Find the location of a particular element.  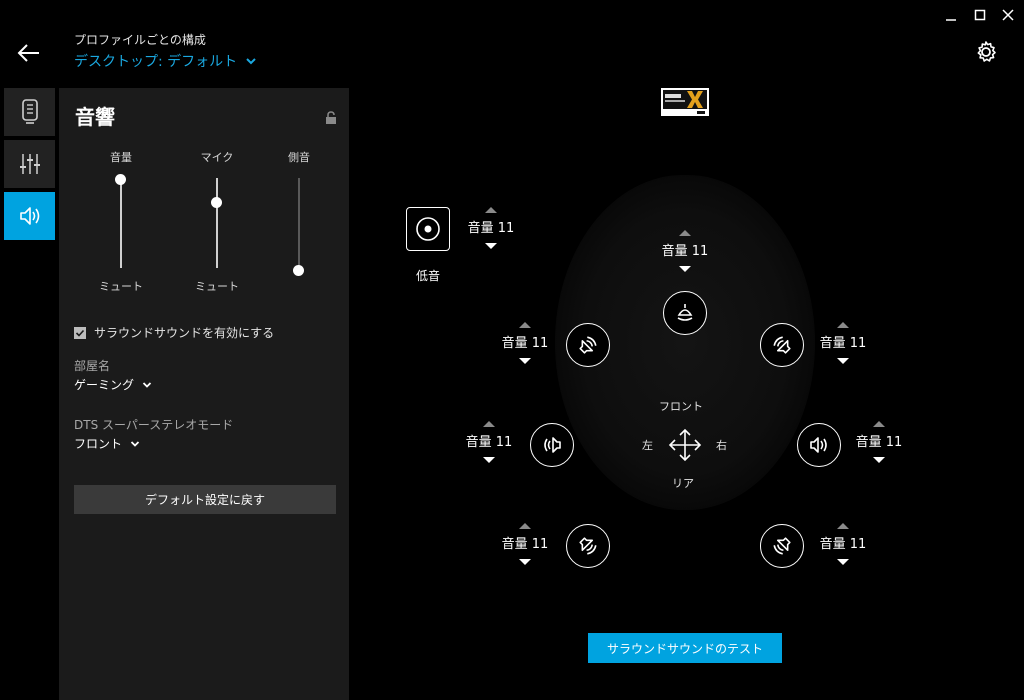

side-right-volume: 音量 11 is located at coordinates (879, 442).